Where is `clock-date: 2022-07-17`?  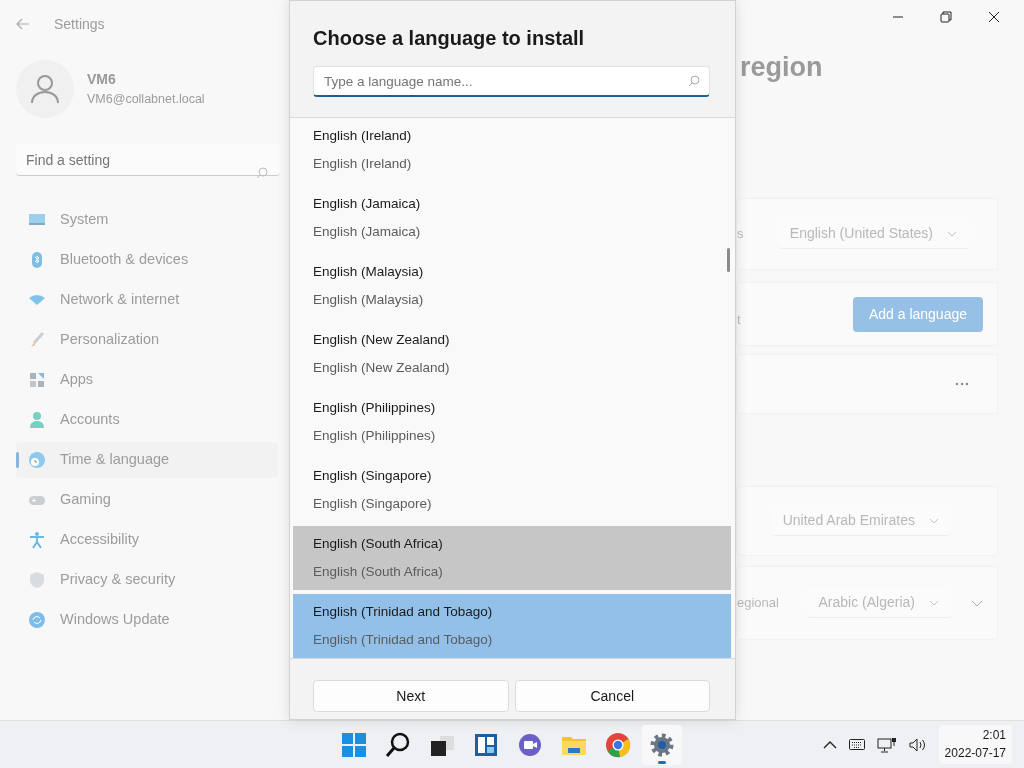 clock-date: 2022-07-17 is located at coordinates (975, 753).